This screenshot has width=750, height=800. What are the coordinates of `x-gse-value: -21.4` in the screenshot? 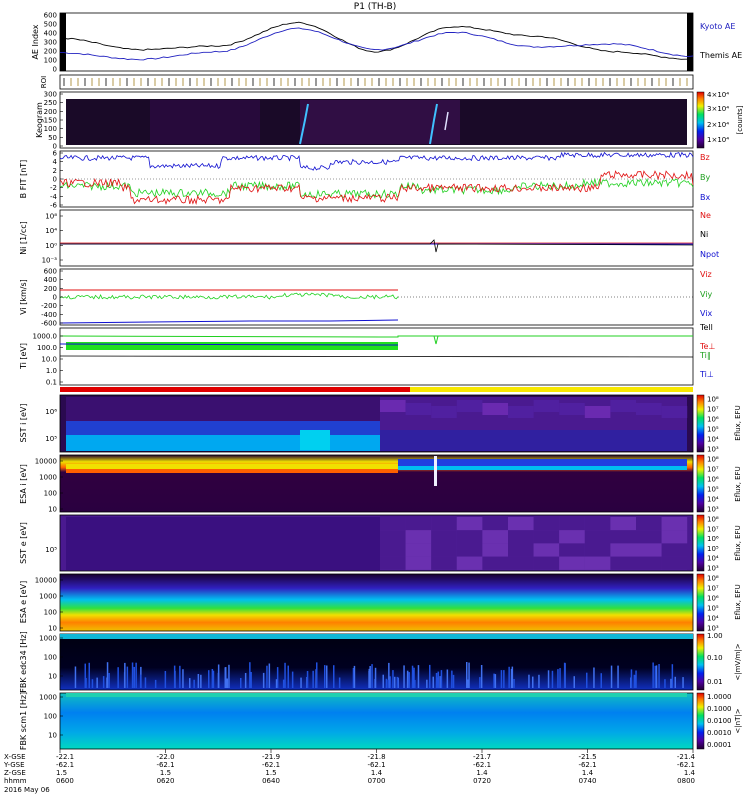 It's located at (686, 757).